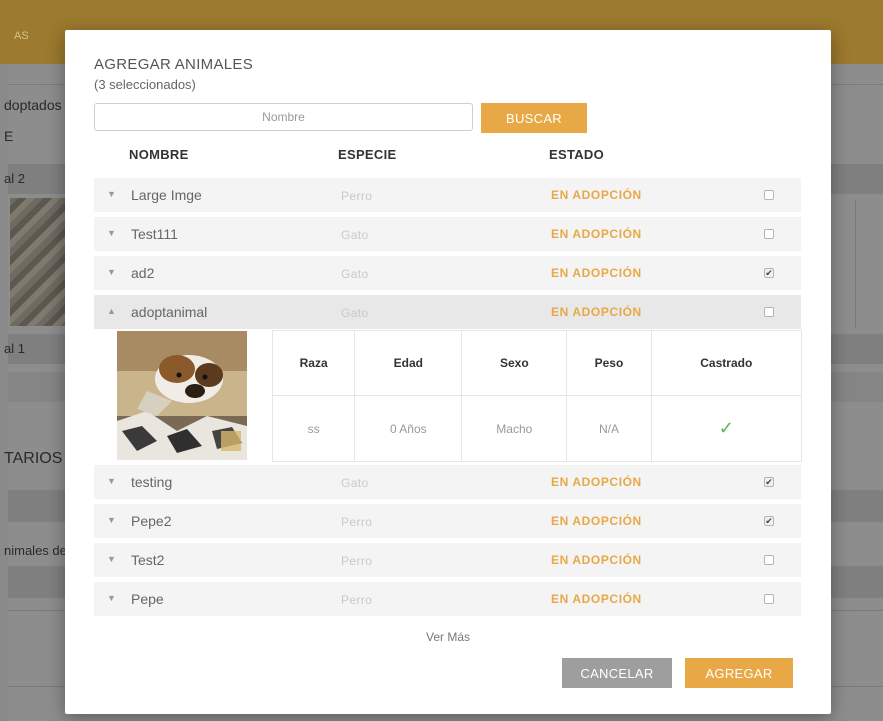 This screenshot has width=883, height=721. Describe the element at coordinates (21, 36) in the screenshot. I see `background-breadcrumb: AS` at that location.